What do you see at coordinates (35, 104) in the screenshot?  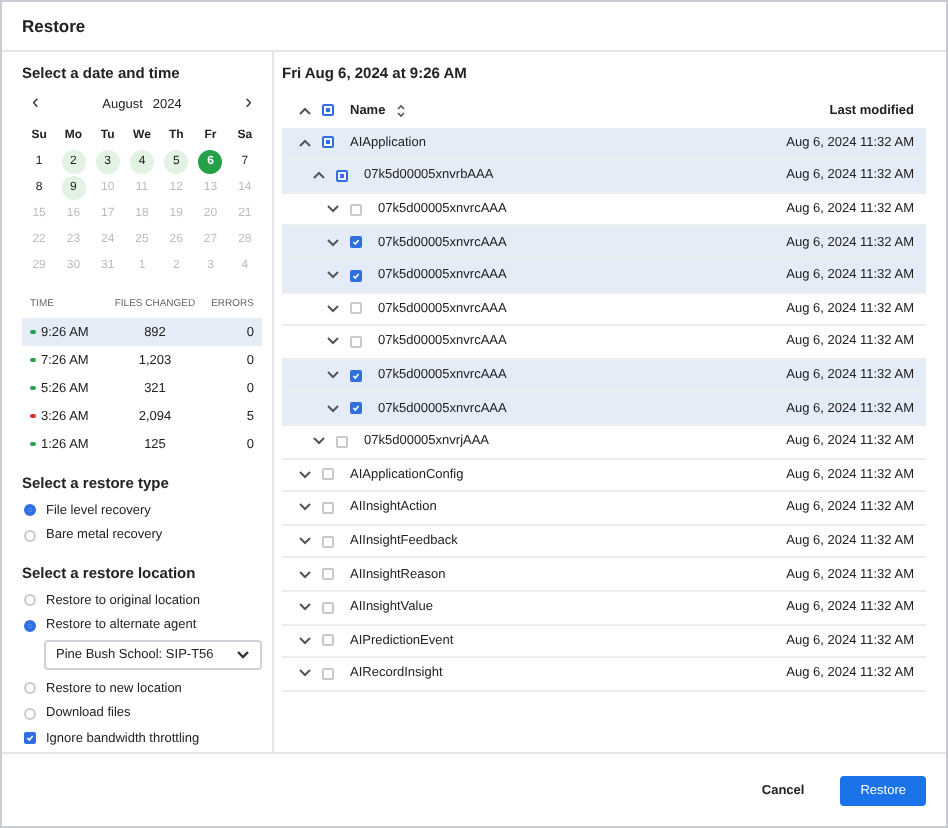 I see `previous-month-button: ‹` at bounding box center [35, 104].